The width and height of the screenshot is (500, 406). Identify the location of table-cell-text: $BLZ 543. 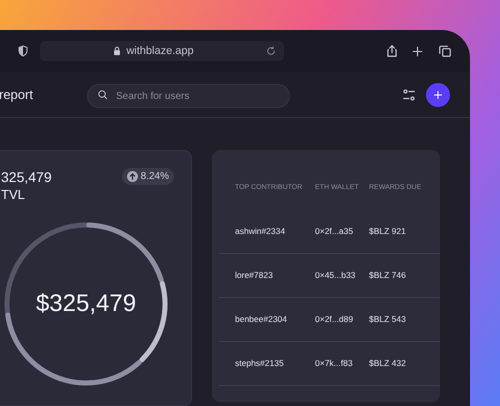
(388, 319).